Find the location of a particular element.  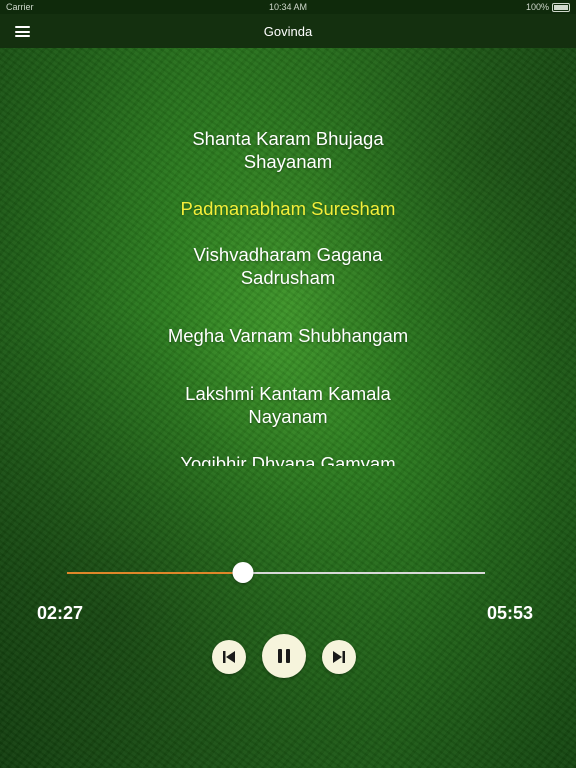

total-time: 05:53 is located at coordinates (509, 613).